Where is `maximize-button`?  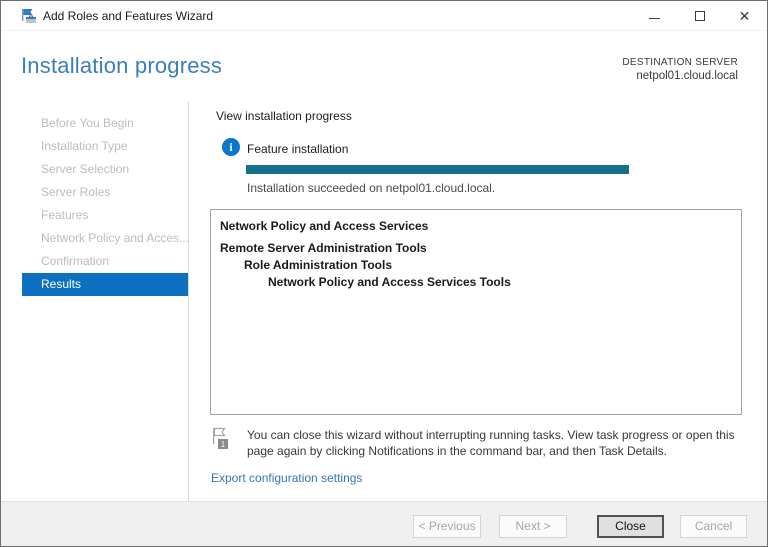 maximize-button is located at coordinates (699, 16).